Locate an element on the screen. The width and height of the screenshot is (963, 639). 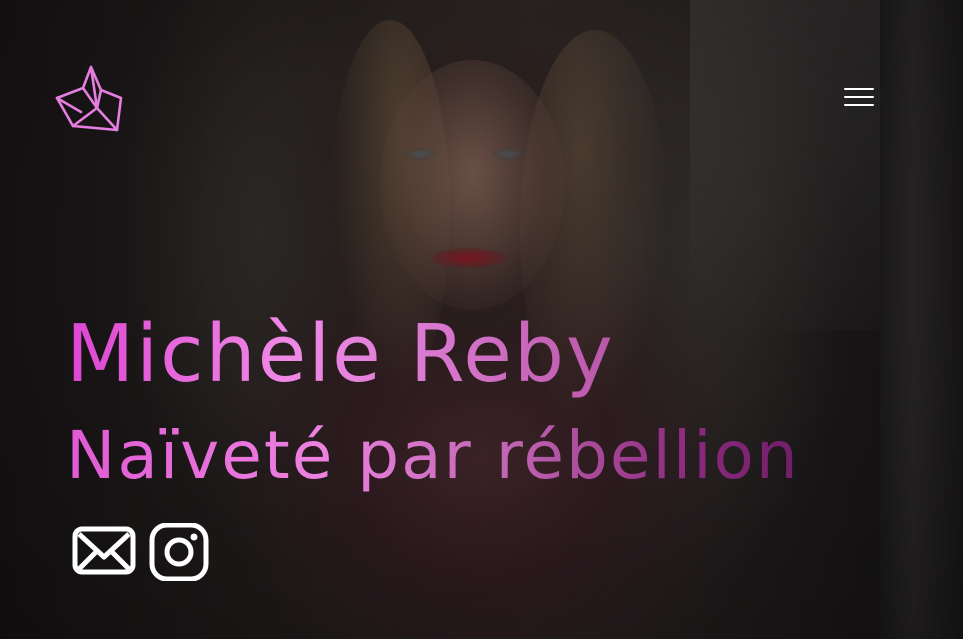
site-logo is located at coordinates (89, 99).